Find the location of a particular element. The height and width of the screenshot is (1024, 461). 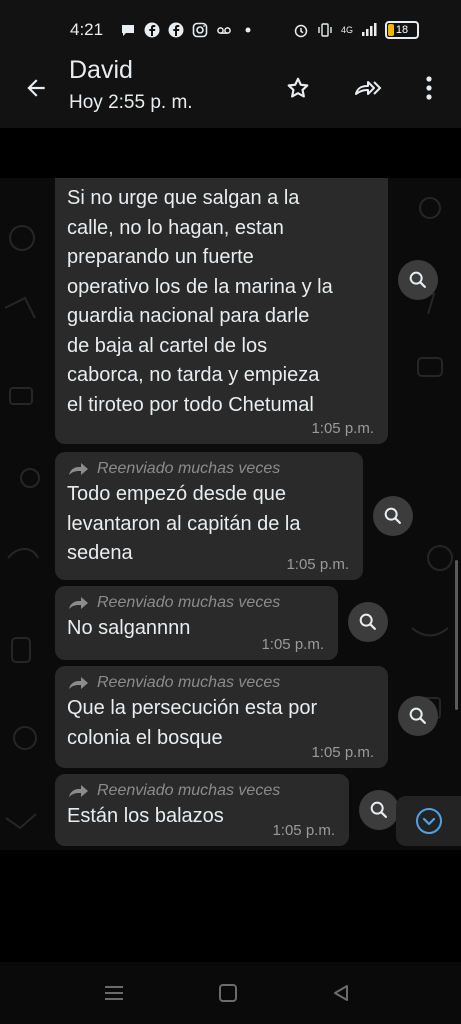

home-button is located at coordinates (228, 993).